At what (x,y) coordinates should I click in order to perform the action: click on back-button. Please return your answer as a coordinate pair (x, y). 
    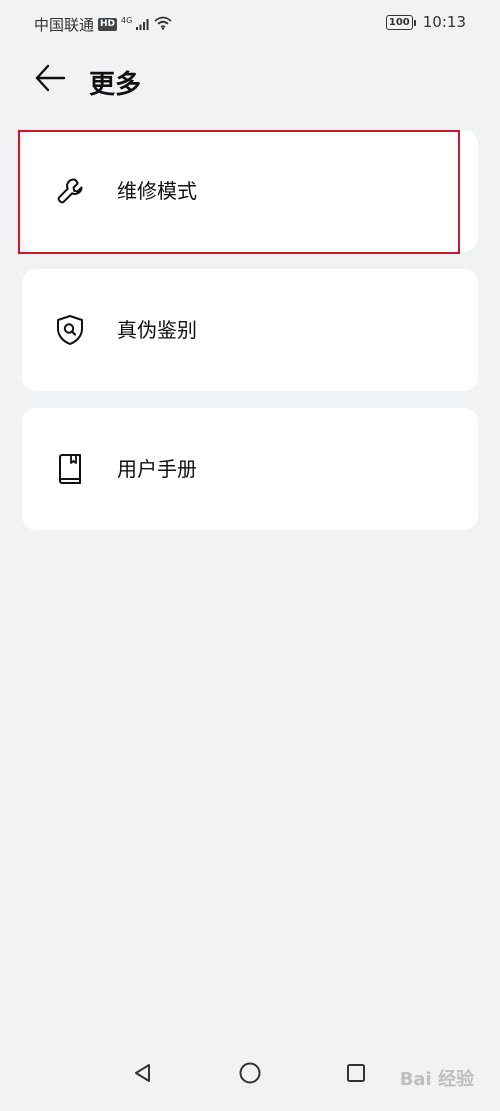
    Looking at the image, I should click on (50, 80).